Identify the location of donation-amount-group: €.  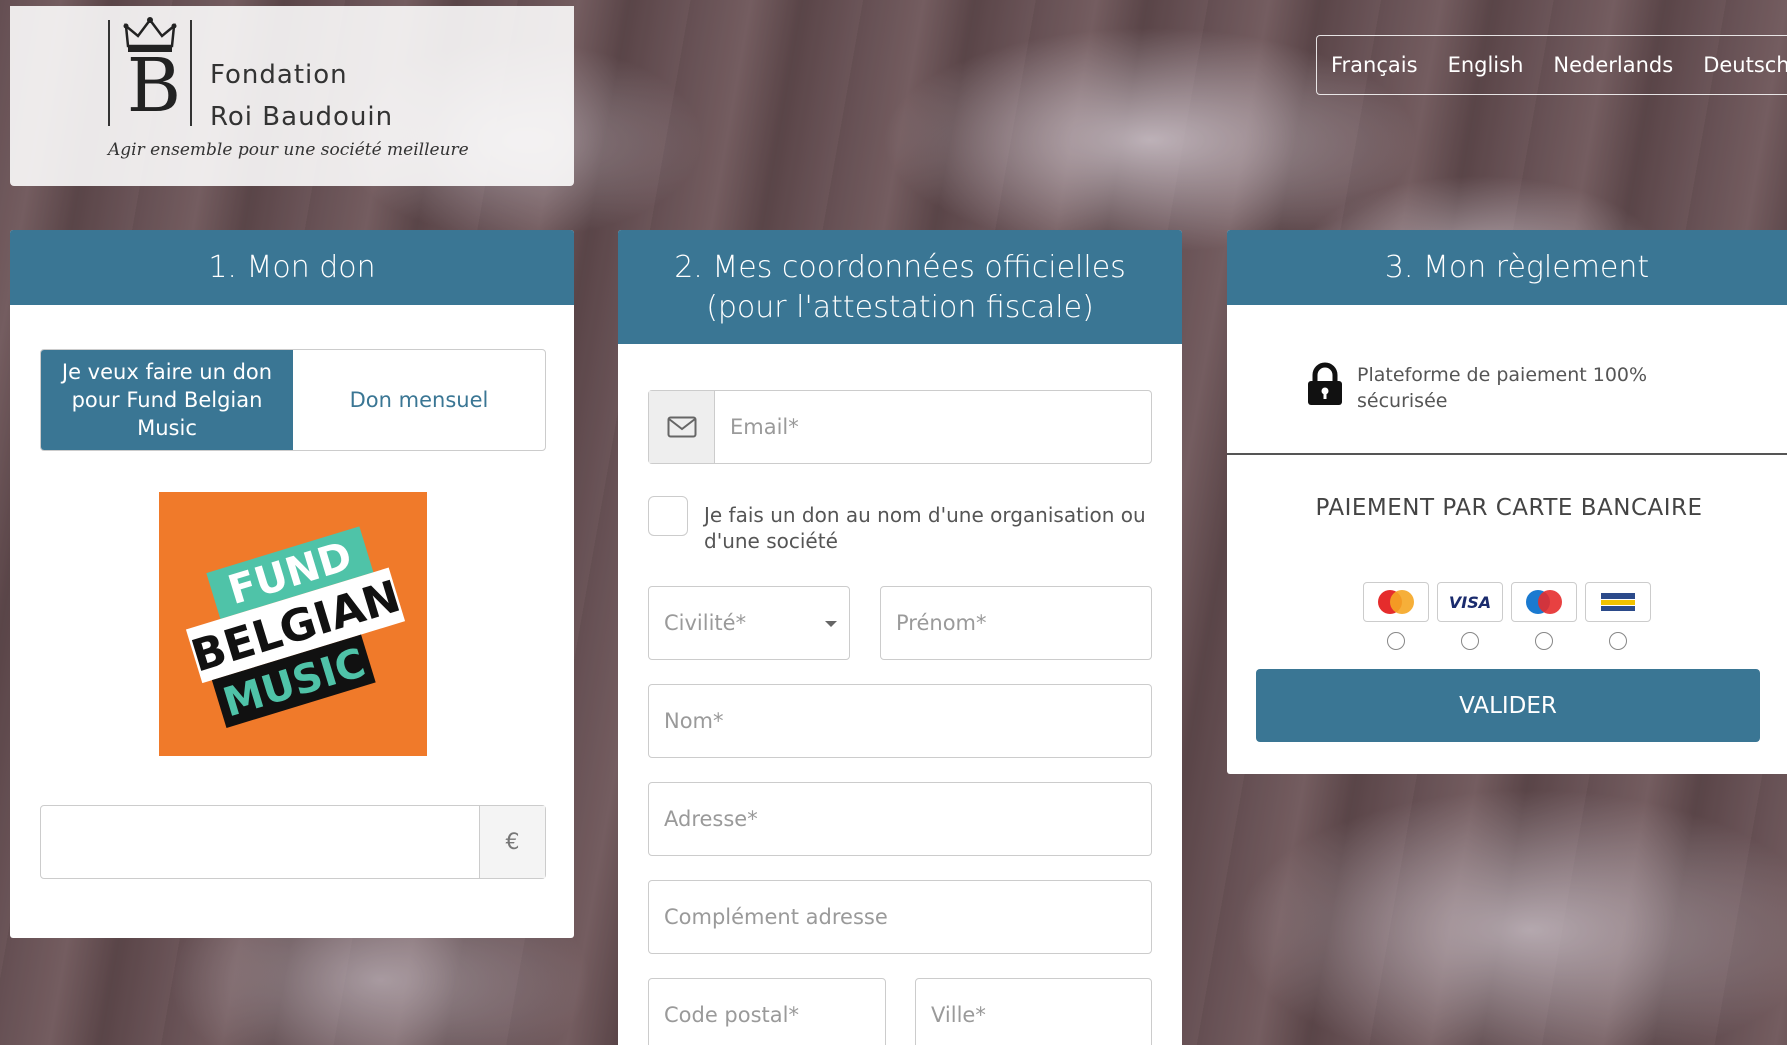
(293, 842).